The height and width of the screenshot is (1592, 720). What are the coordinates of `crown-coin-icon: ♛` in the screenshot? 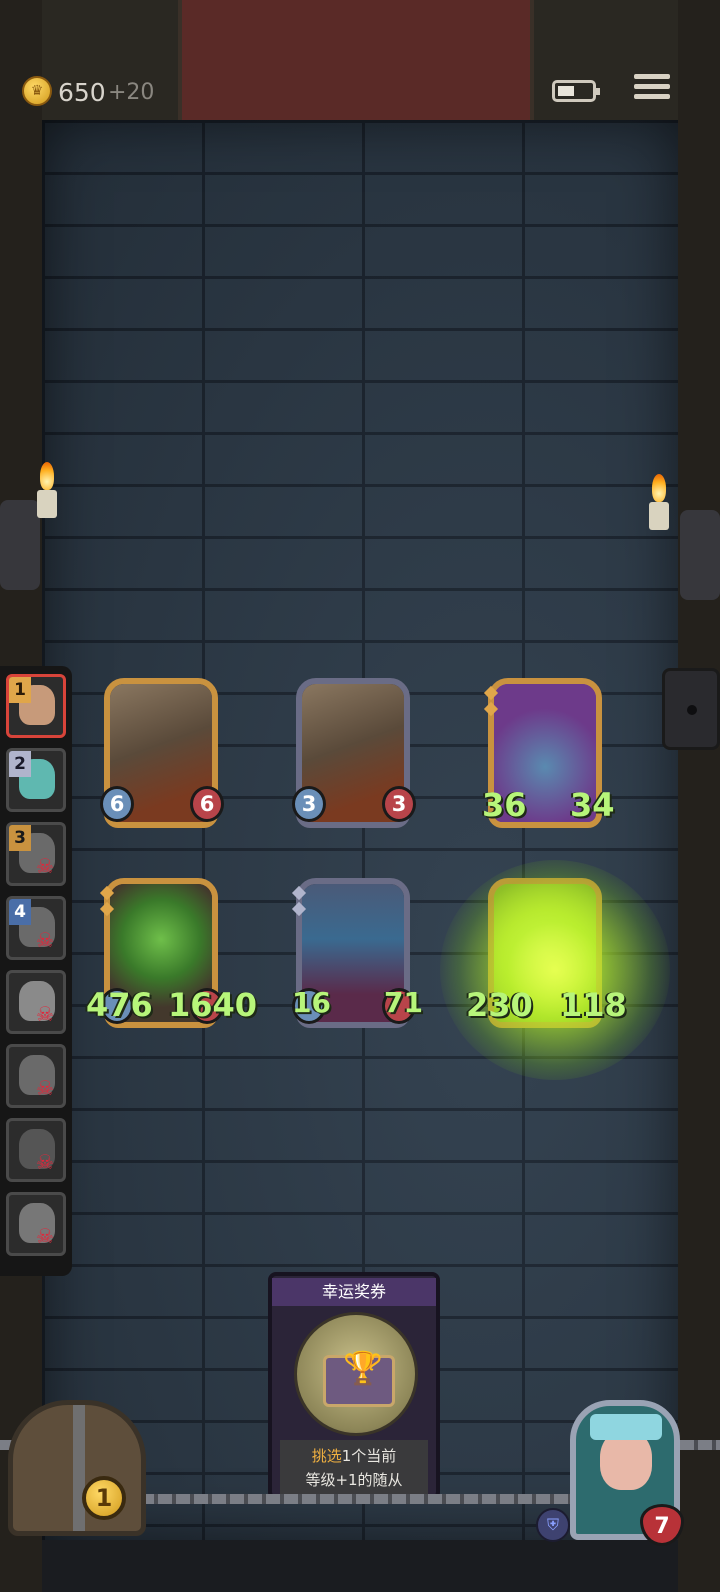 It's located at (37, 91).